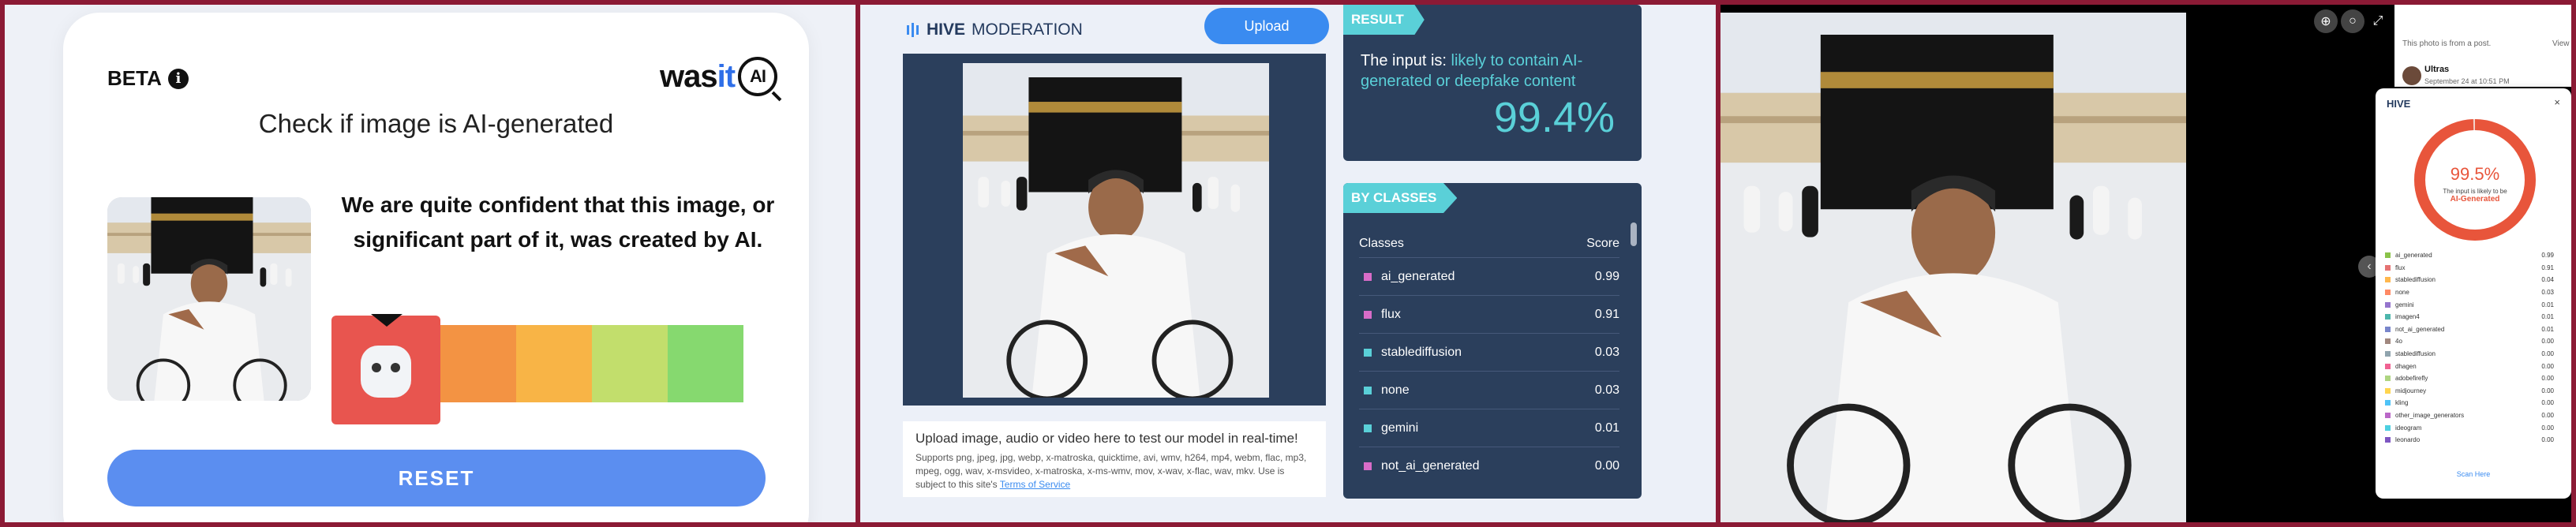  I want to click on scan-here-link: Scan Here, so click(2473, 474).